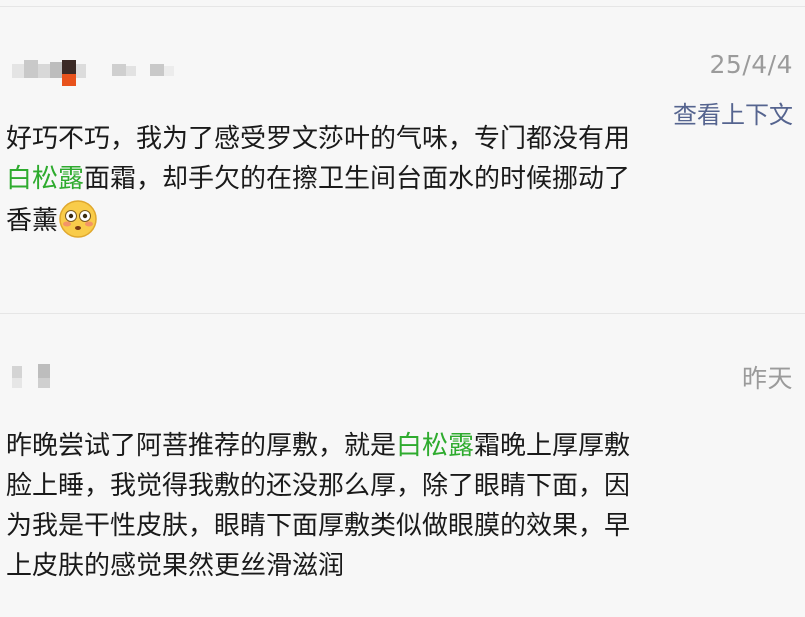 Image resolution: width=805 pixels, height=617 pixels. I want to click on comment-date: 昨天, so click(767, 378).